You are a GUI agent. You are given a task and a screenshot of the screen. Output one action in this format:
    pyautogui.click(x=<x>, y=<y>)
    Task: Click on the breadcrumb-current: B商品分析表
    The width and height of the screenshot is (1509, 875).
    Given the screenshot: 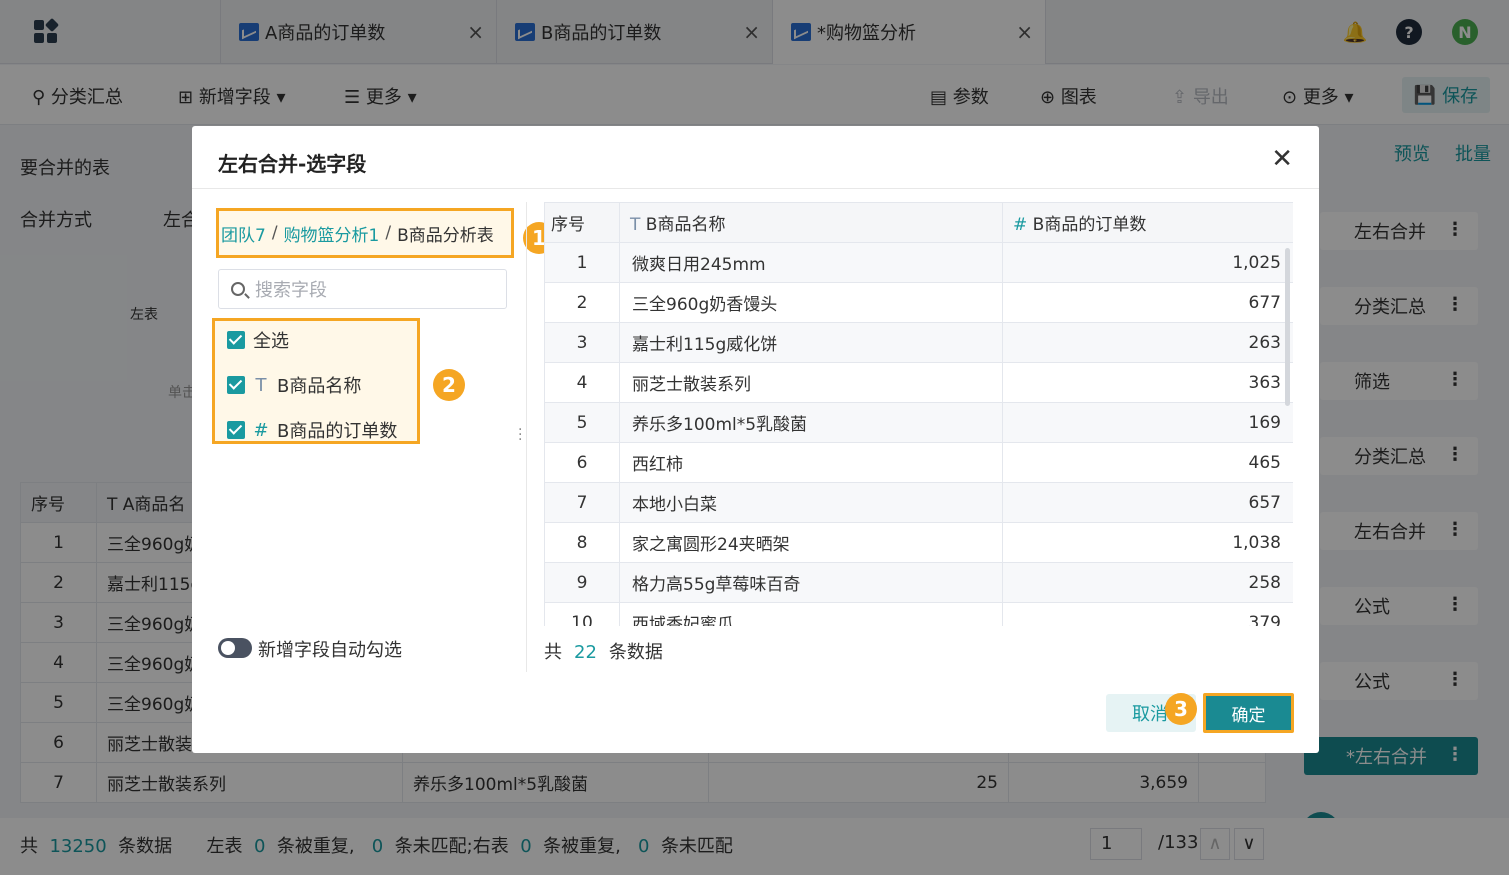 What is the action you would take?
    pyautogui.click(x=445, y=235)
    